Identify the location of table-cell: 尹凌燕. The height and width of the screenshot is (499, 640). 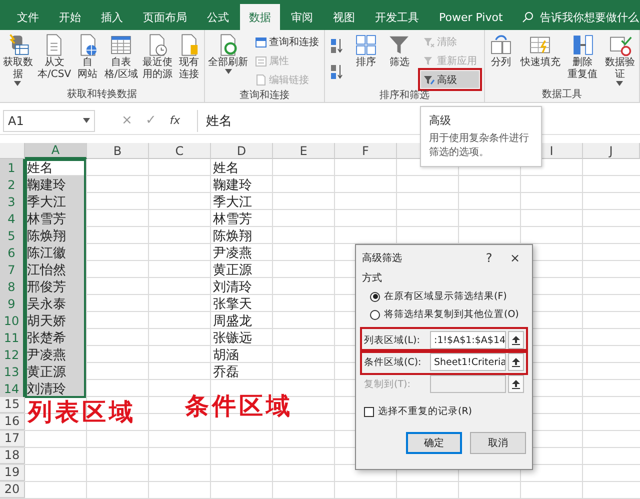
(55, 355).